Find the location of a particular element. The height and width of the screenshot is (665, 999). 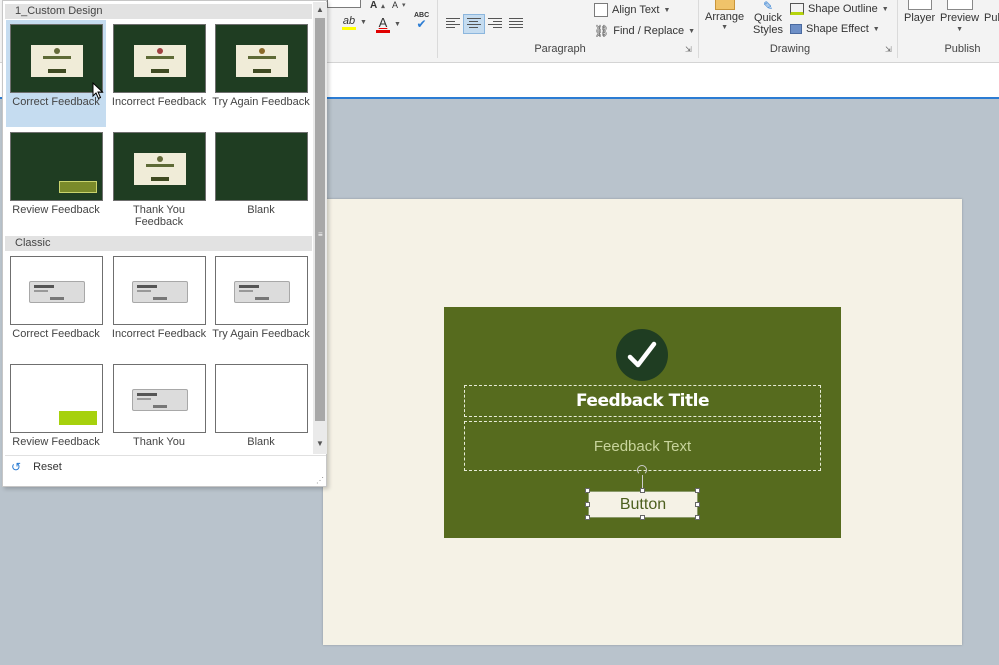

publish-button: Pub is located at coordinates (991, 18).